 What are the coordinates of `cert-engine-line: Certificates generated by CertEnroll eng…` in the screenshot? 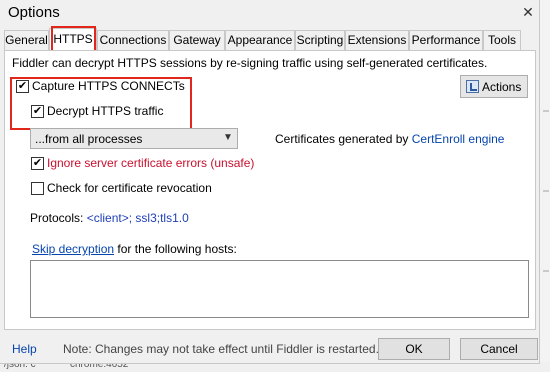 It's located at (389, 139).